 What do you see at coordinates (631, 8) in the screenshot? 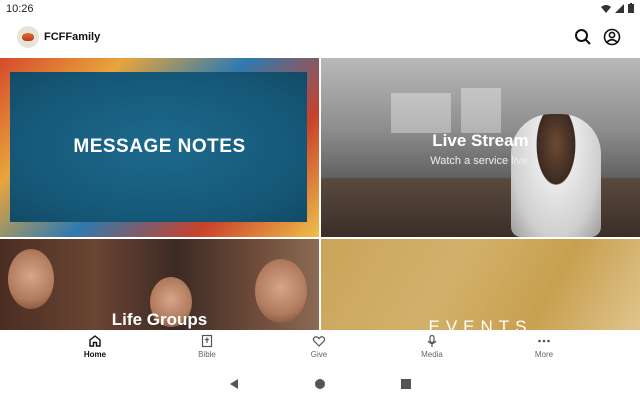
I see `battery-icon` at bounding box center [631, 8].